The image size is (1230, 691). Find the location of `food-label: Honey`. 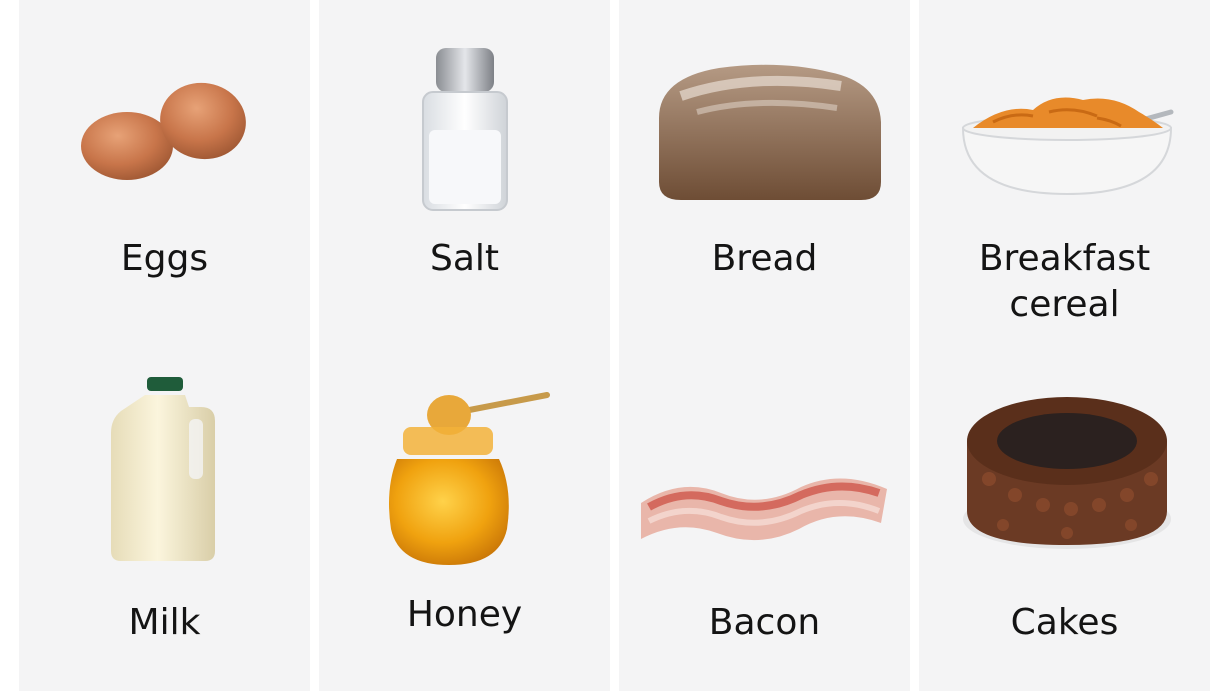

food-label: Honey is located at coordinates (464, 614).